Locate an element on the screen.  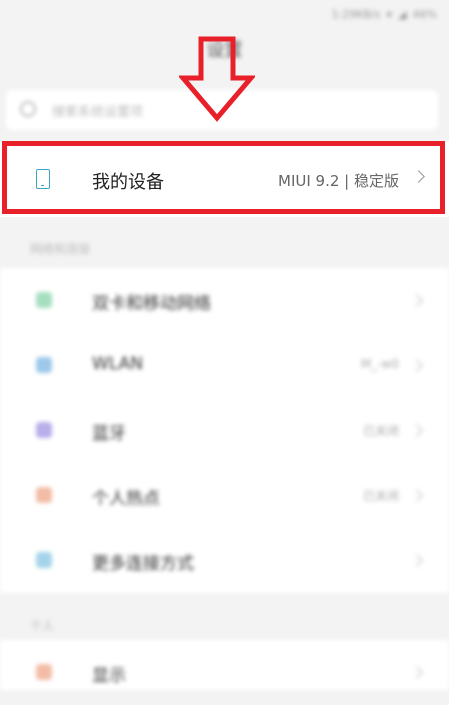
list-item: 双卡和移动网络 is located at coordinates (224, 300).